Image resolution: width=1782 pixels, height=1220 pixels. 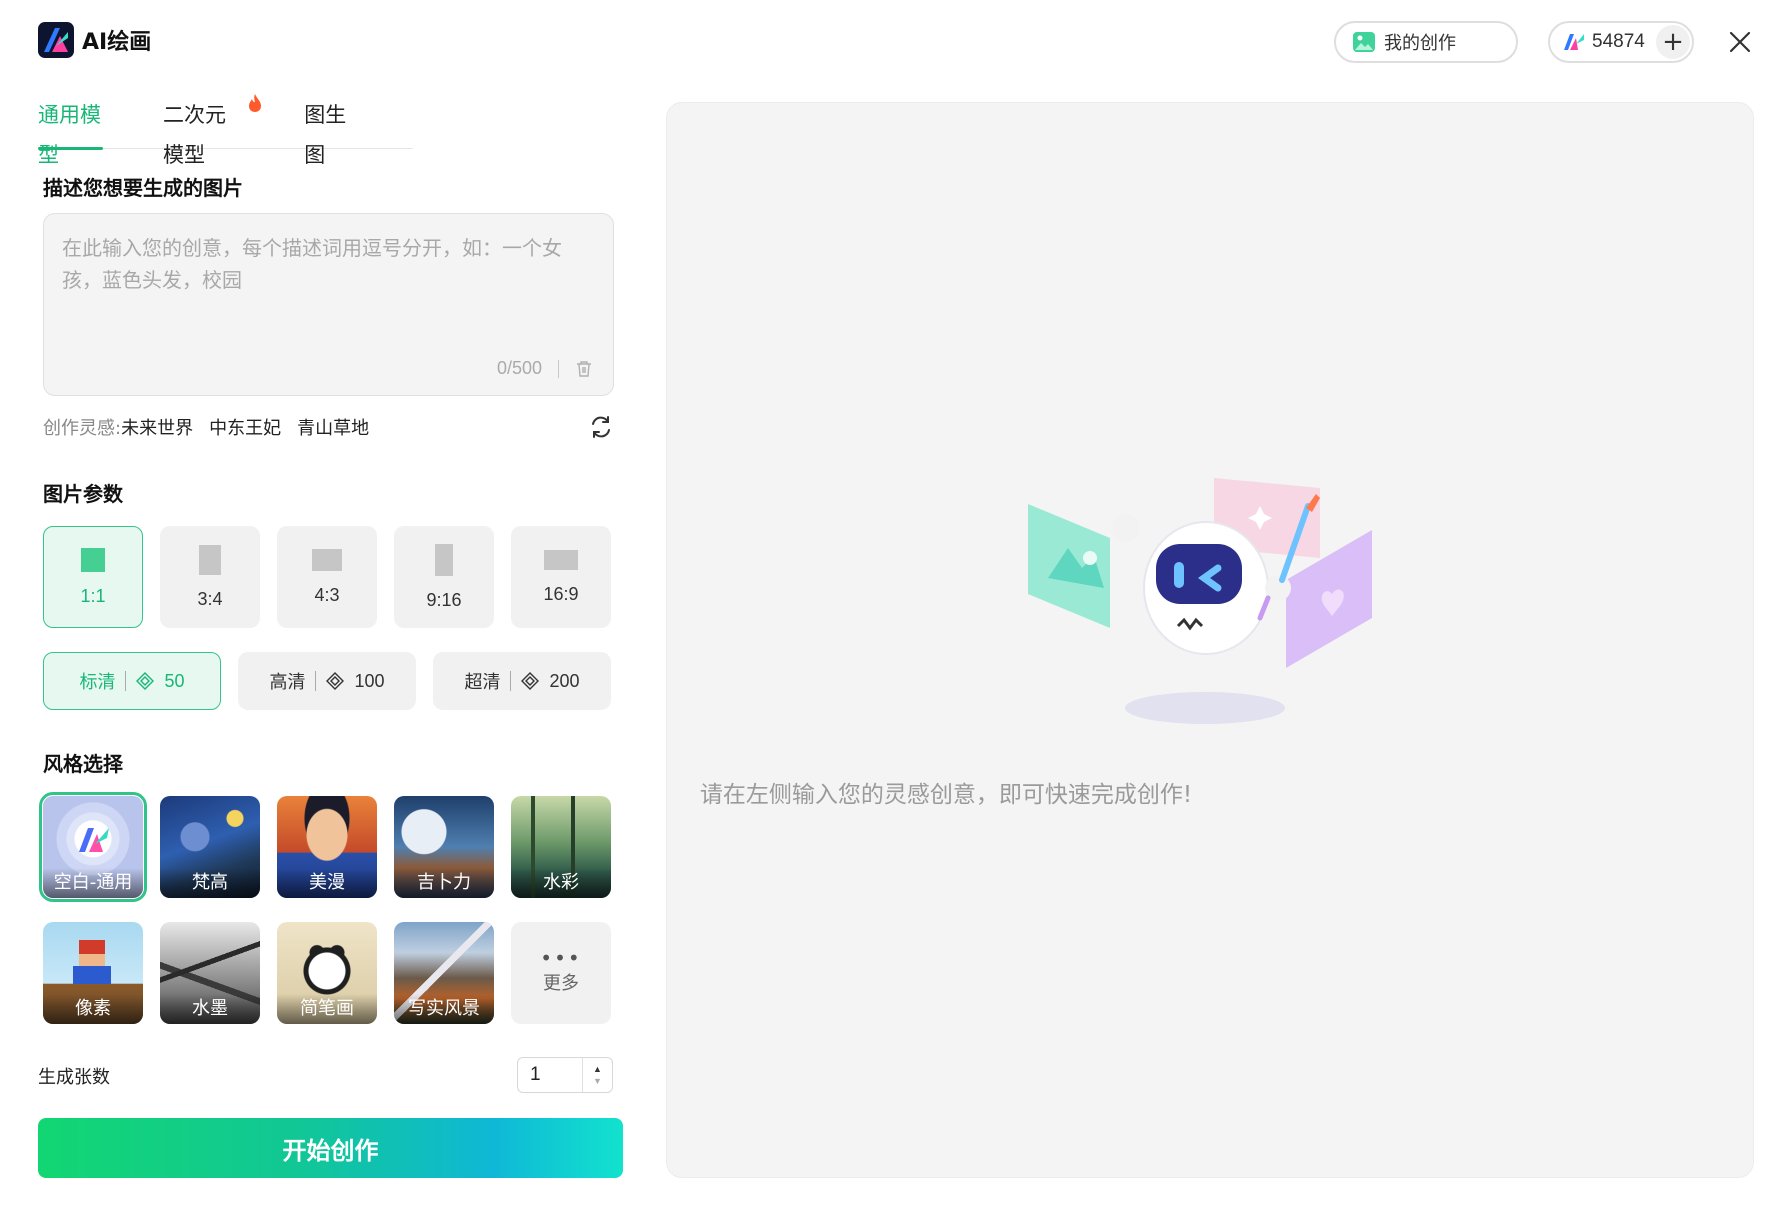 I want to click on points-icon, so click(x=1574, y=42).